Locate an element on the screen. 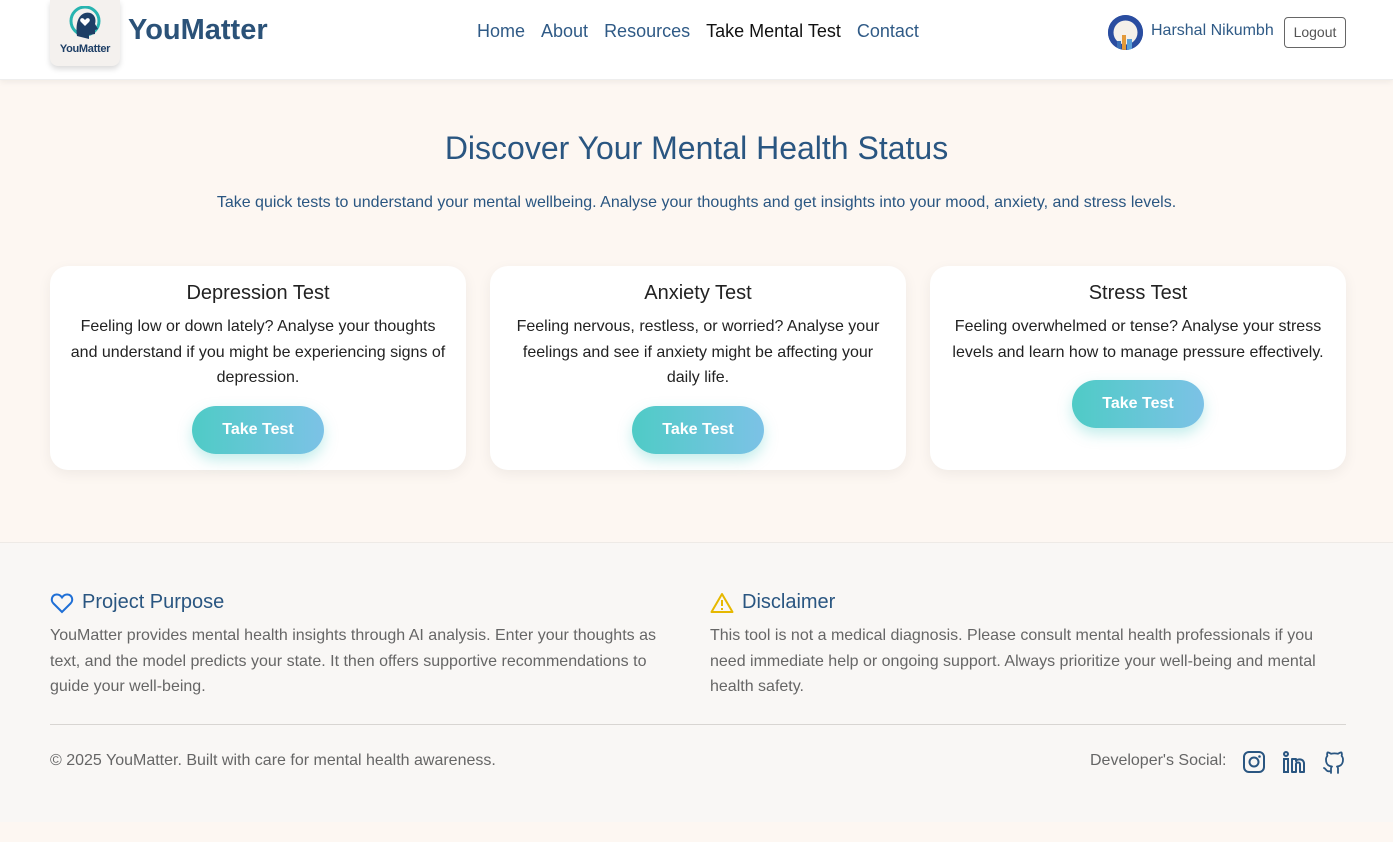  avatar is located at coordinates (1125, 32).